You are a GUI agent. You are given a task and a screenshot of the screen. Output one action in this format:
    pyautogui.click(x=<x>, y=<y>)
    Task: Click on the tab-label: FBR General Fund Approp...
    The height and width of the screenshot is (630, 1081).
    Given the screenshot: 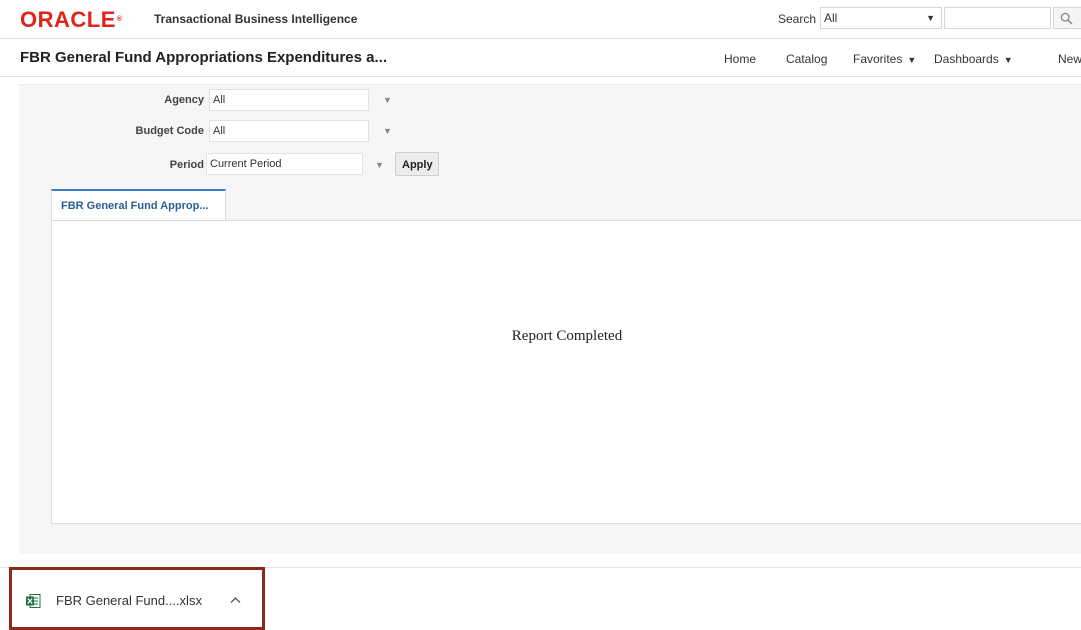 What is the action you would take?
    pyautogui.click(x=135, y=206)
    